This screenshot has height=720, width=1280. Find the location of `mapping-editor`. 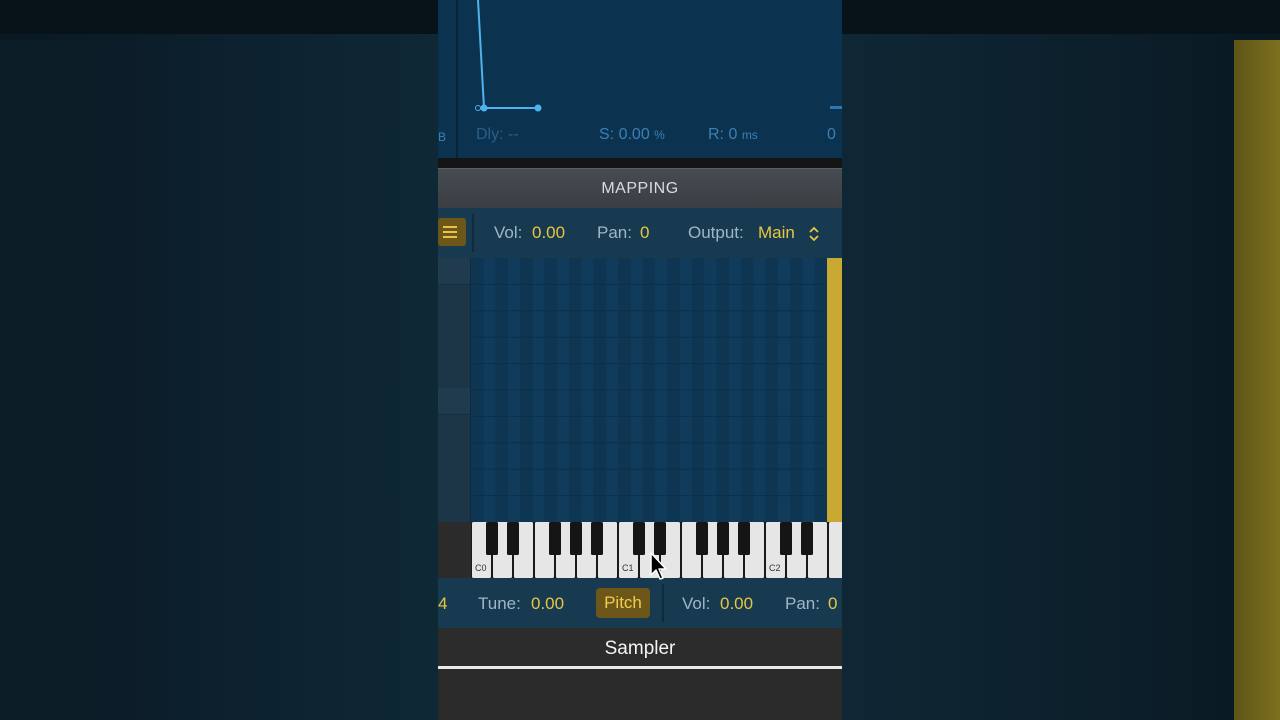

mapping-editor is located at coordinates (640, 390).